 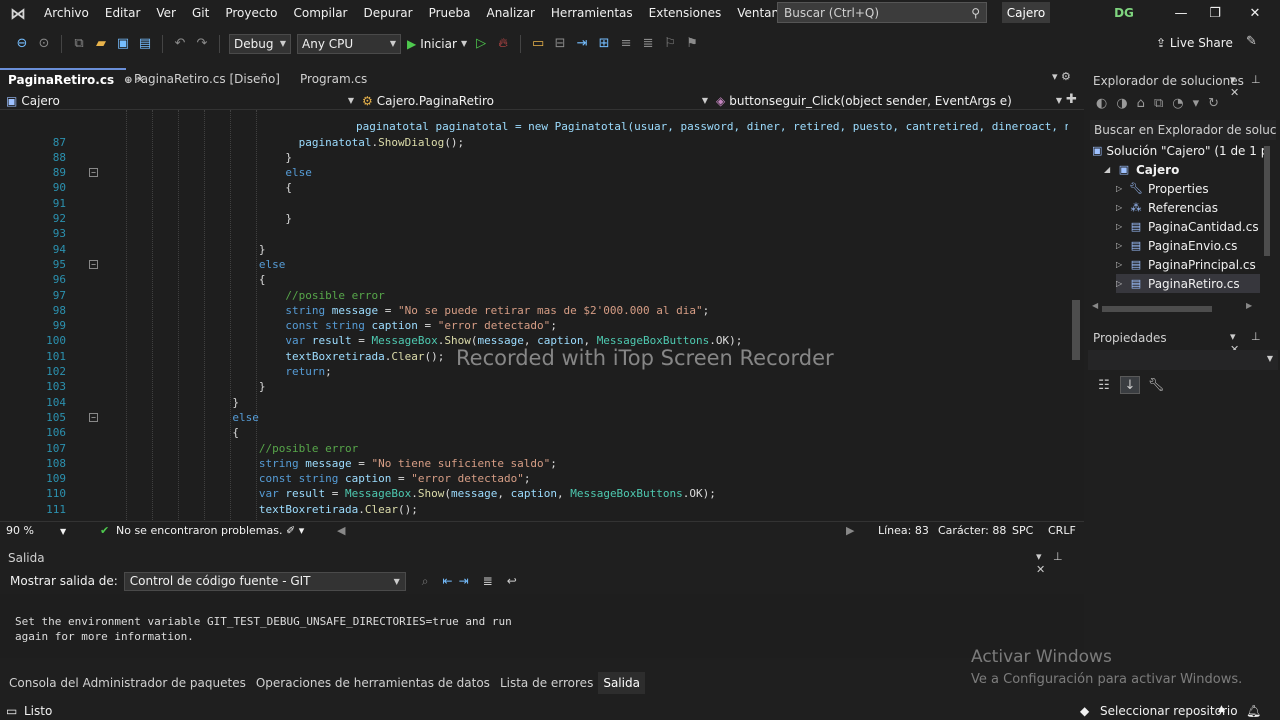 What do you see at coordinates (251, 13) in the screenshot?
I see `menu-item-proyecto: Proyecto` at bounding box center [251, 13].